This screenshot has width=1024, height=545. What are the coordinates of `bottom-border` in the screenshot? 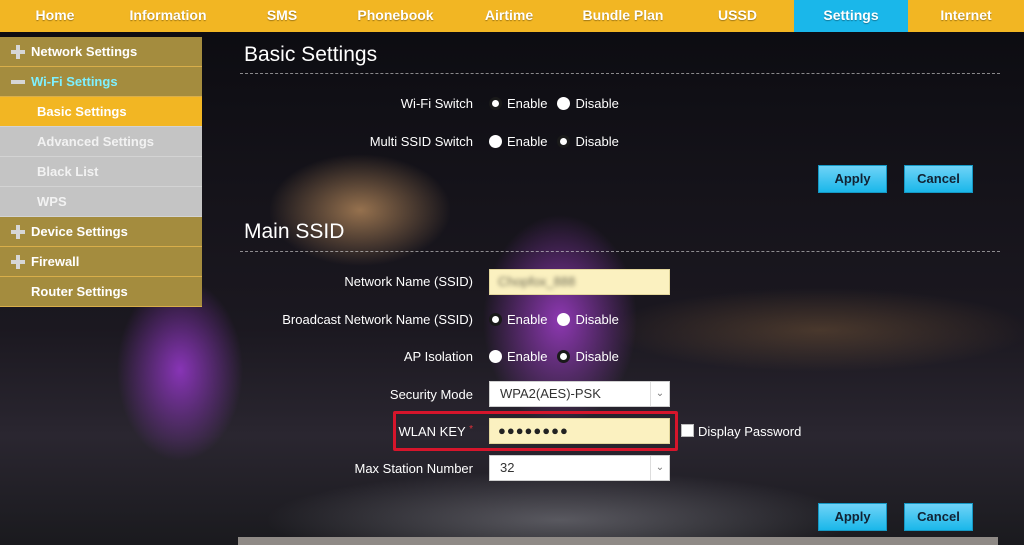 It's located at (618, 541).